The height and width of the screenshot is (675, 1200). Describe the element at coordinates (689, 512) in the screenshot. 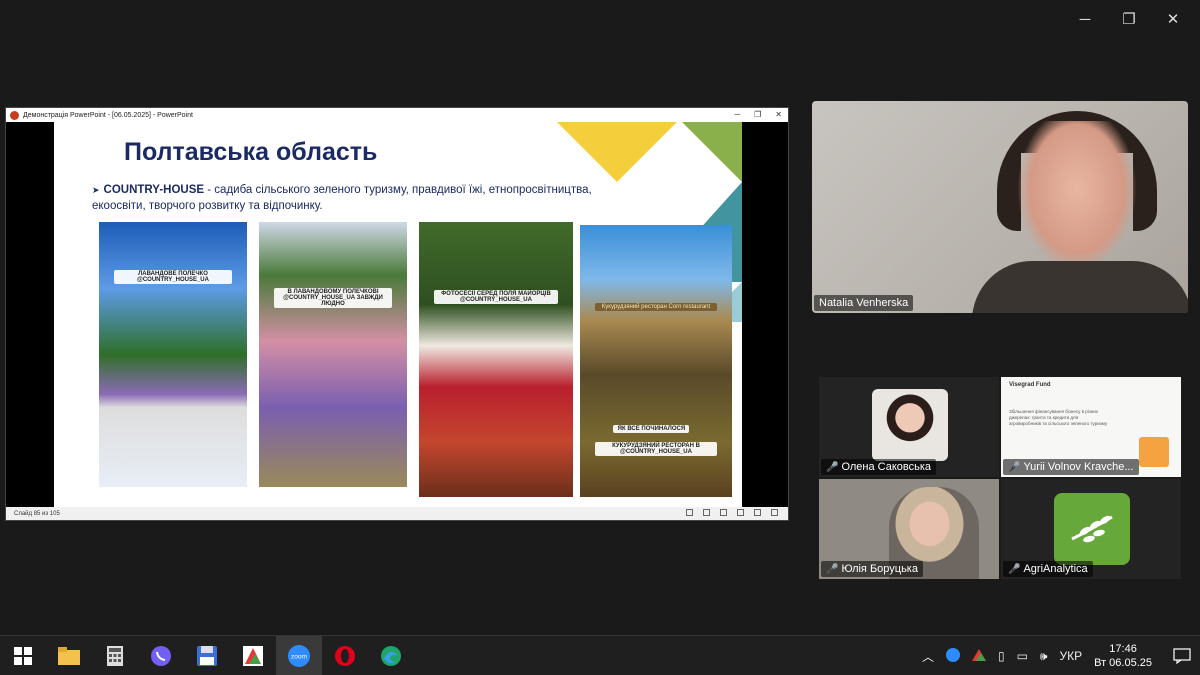

I see `notes-icon` at that location.